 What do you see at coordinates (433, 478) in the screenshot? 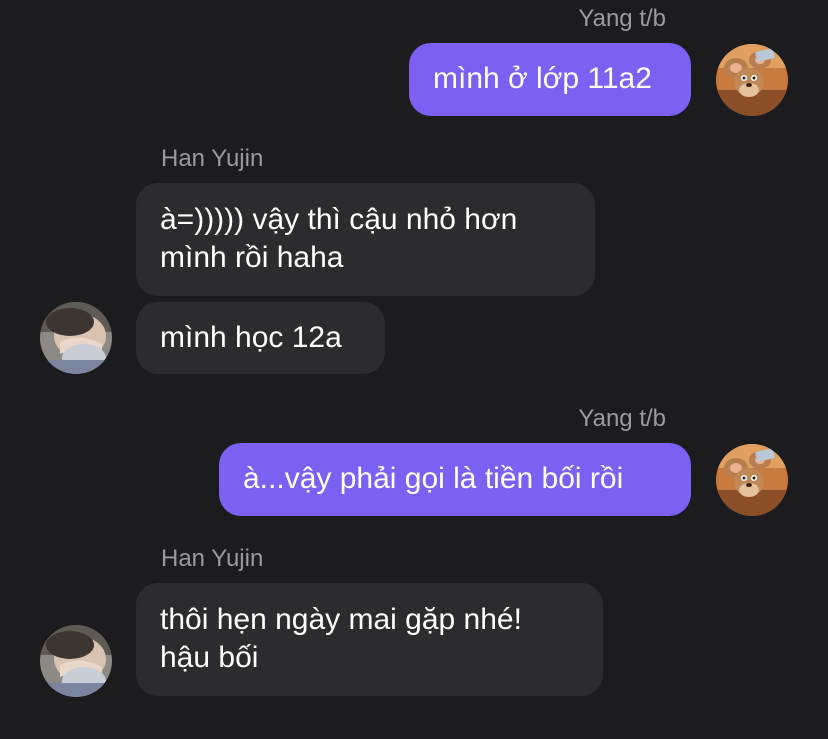
I see `message-text: à...vậy phải gọi là tiền bối rồi` at bounding box center [433, 478].